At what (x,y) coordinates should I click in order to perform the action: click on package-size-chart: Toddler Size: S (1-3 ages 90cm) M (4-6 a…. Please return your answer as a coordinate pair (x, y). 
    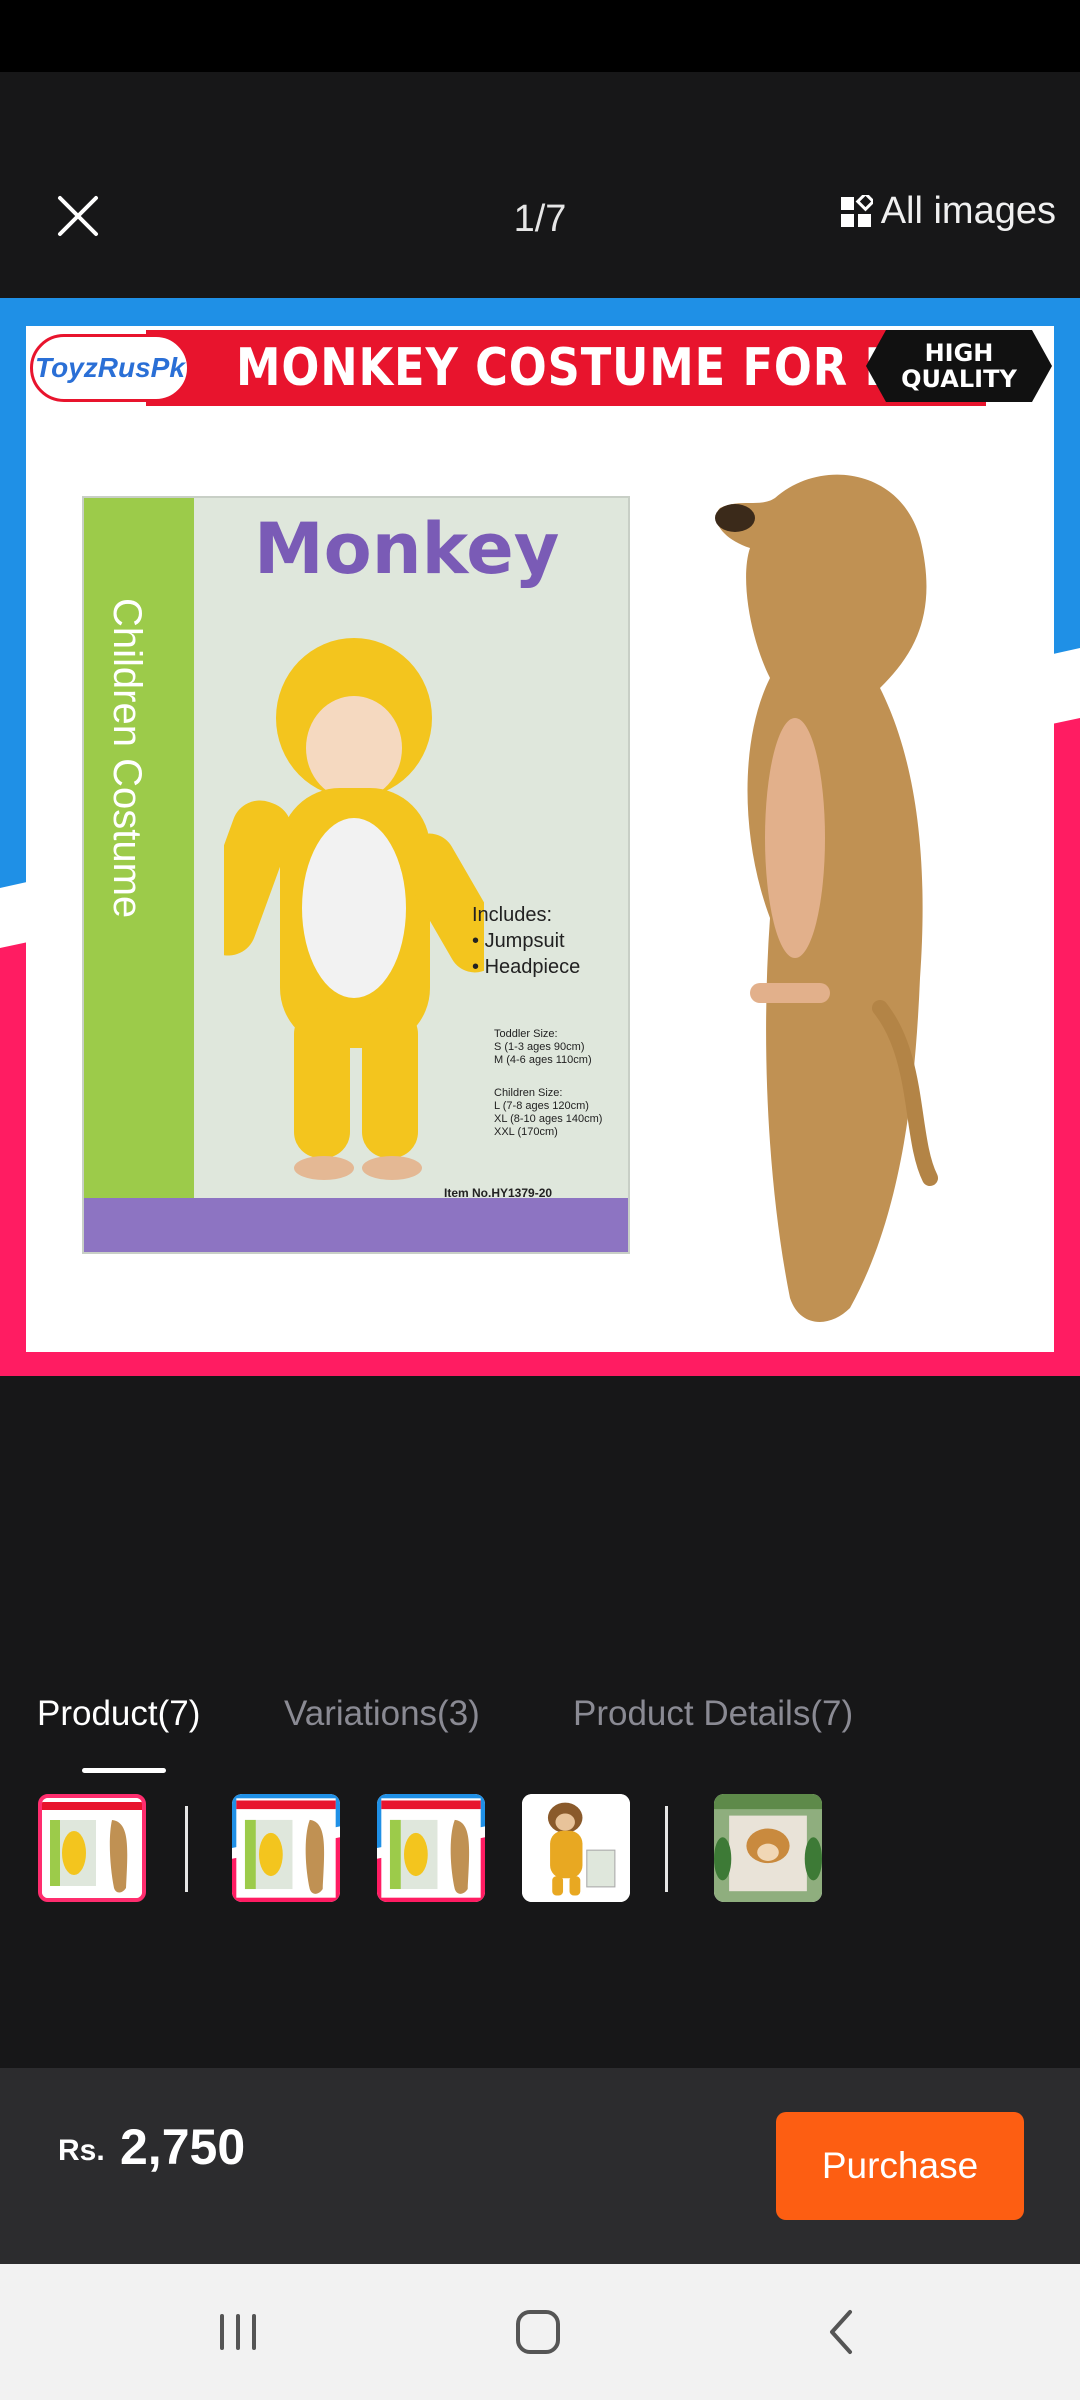
    Looking at the image, I should click on (548, 1083).